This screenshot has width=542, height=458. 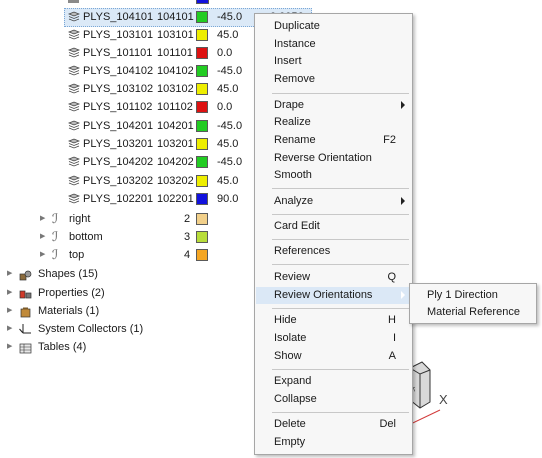 I want to click on submenu-label: Ply 1 Direction, so click(x=462, y=295).